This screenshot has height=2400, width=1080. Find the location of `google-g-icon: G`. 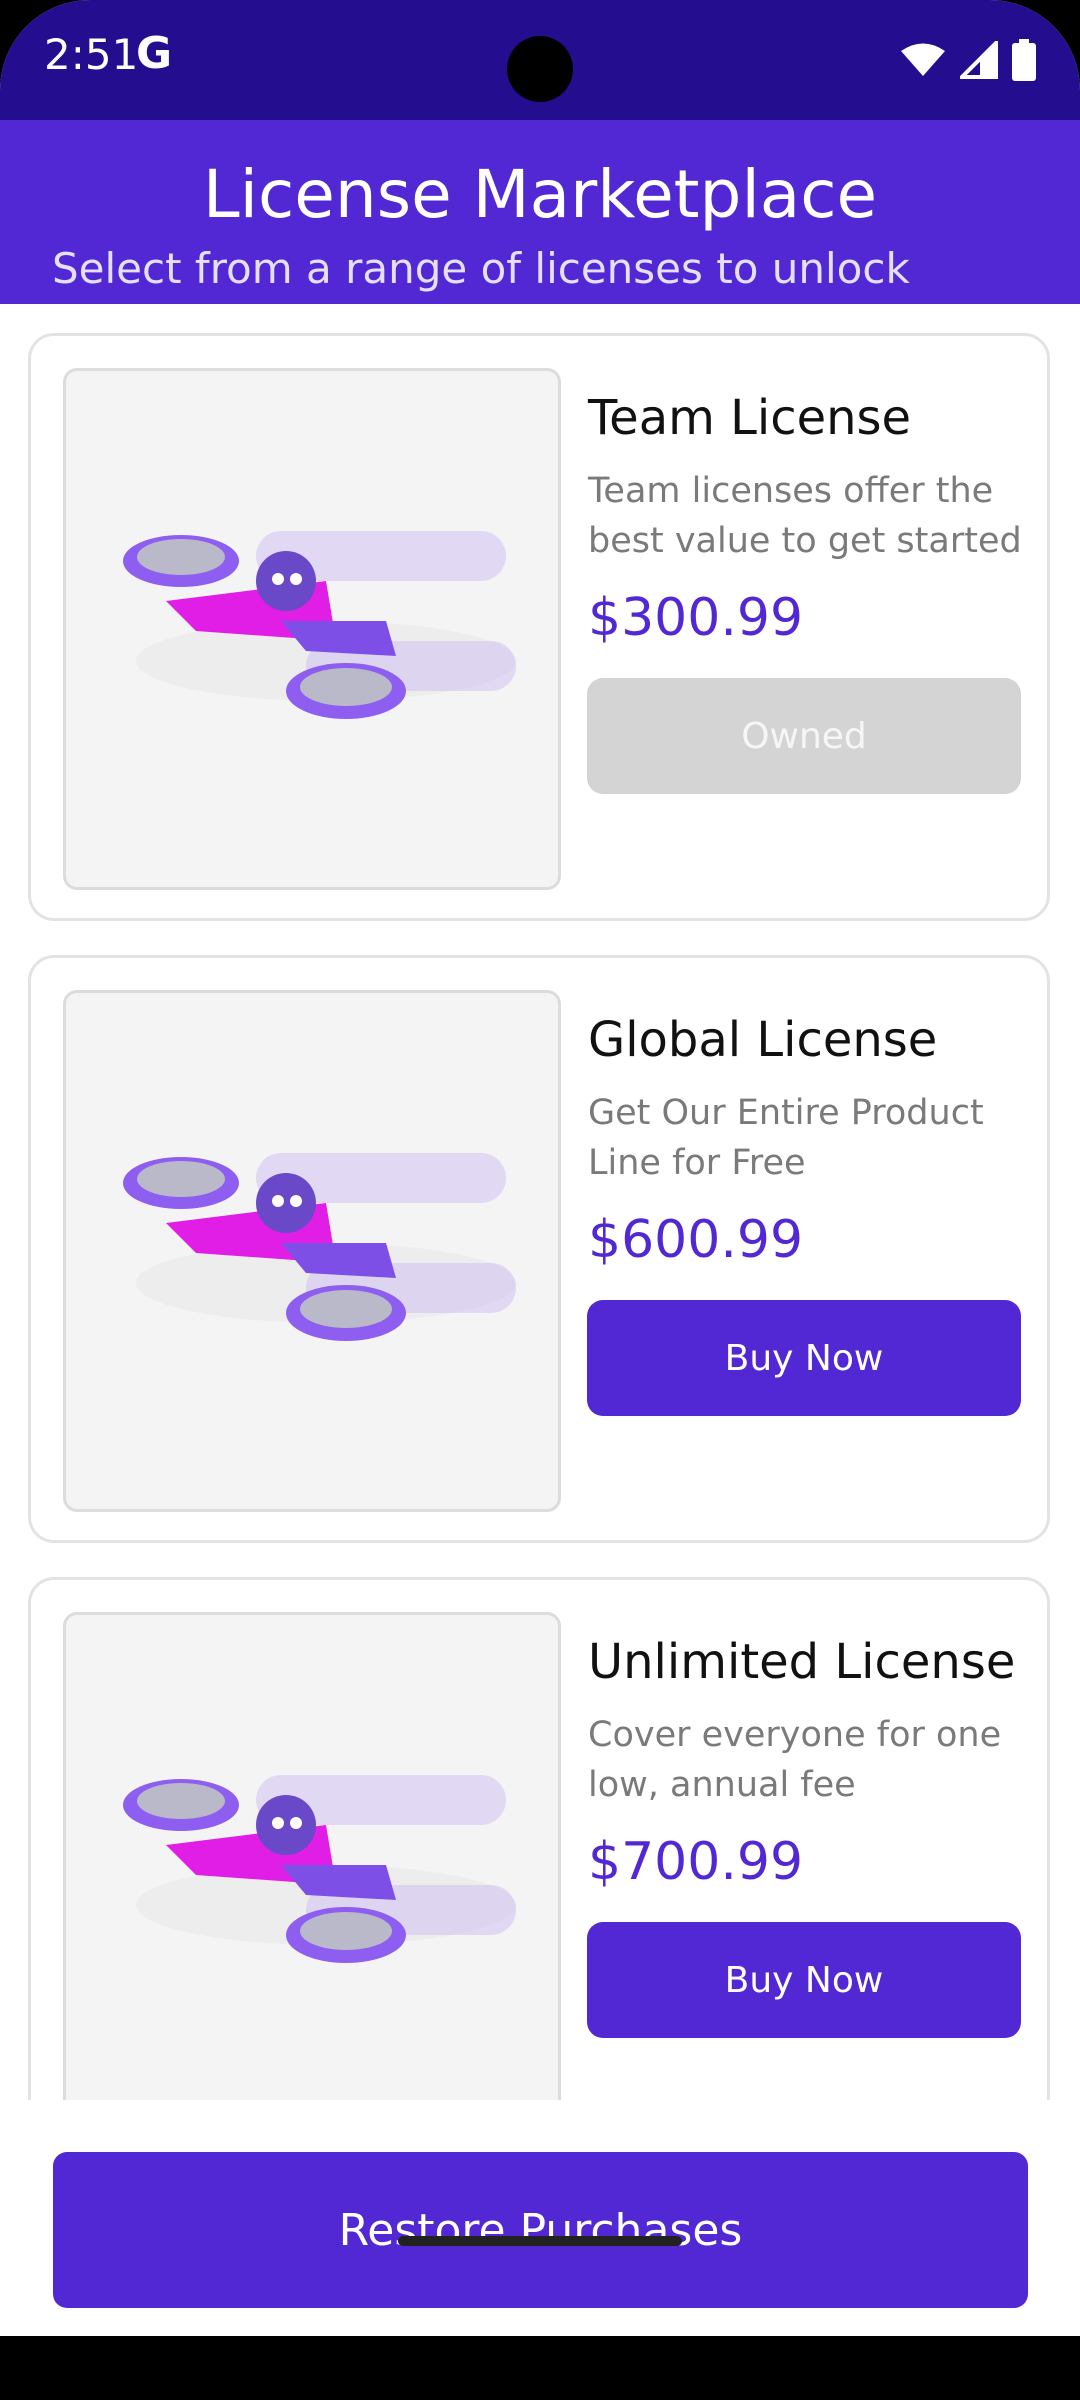

google-g-icon: G is located at coordinates (154, 53).